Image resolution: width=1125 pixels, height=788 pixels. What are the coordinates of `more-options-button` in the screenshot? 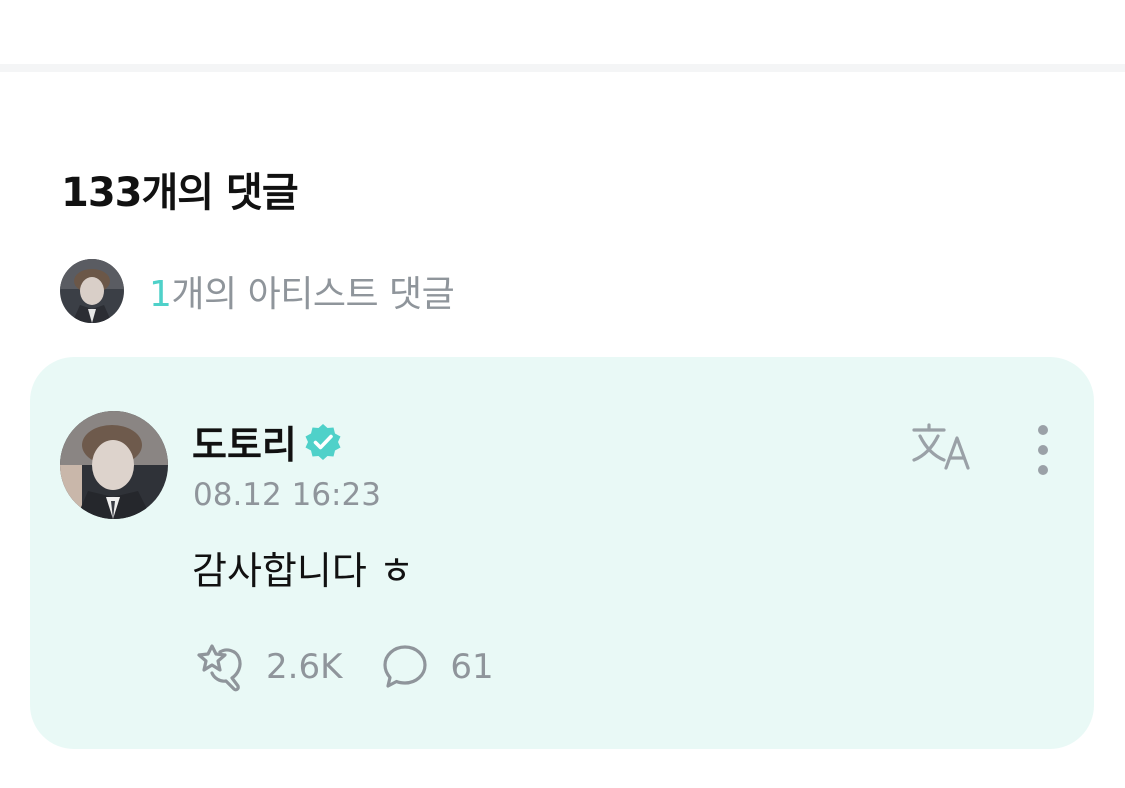 It's located at (1043, 450).